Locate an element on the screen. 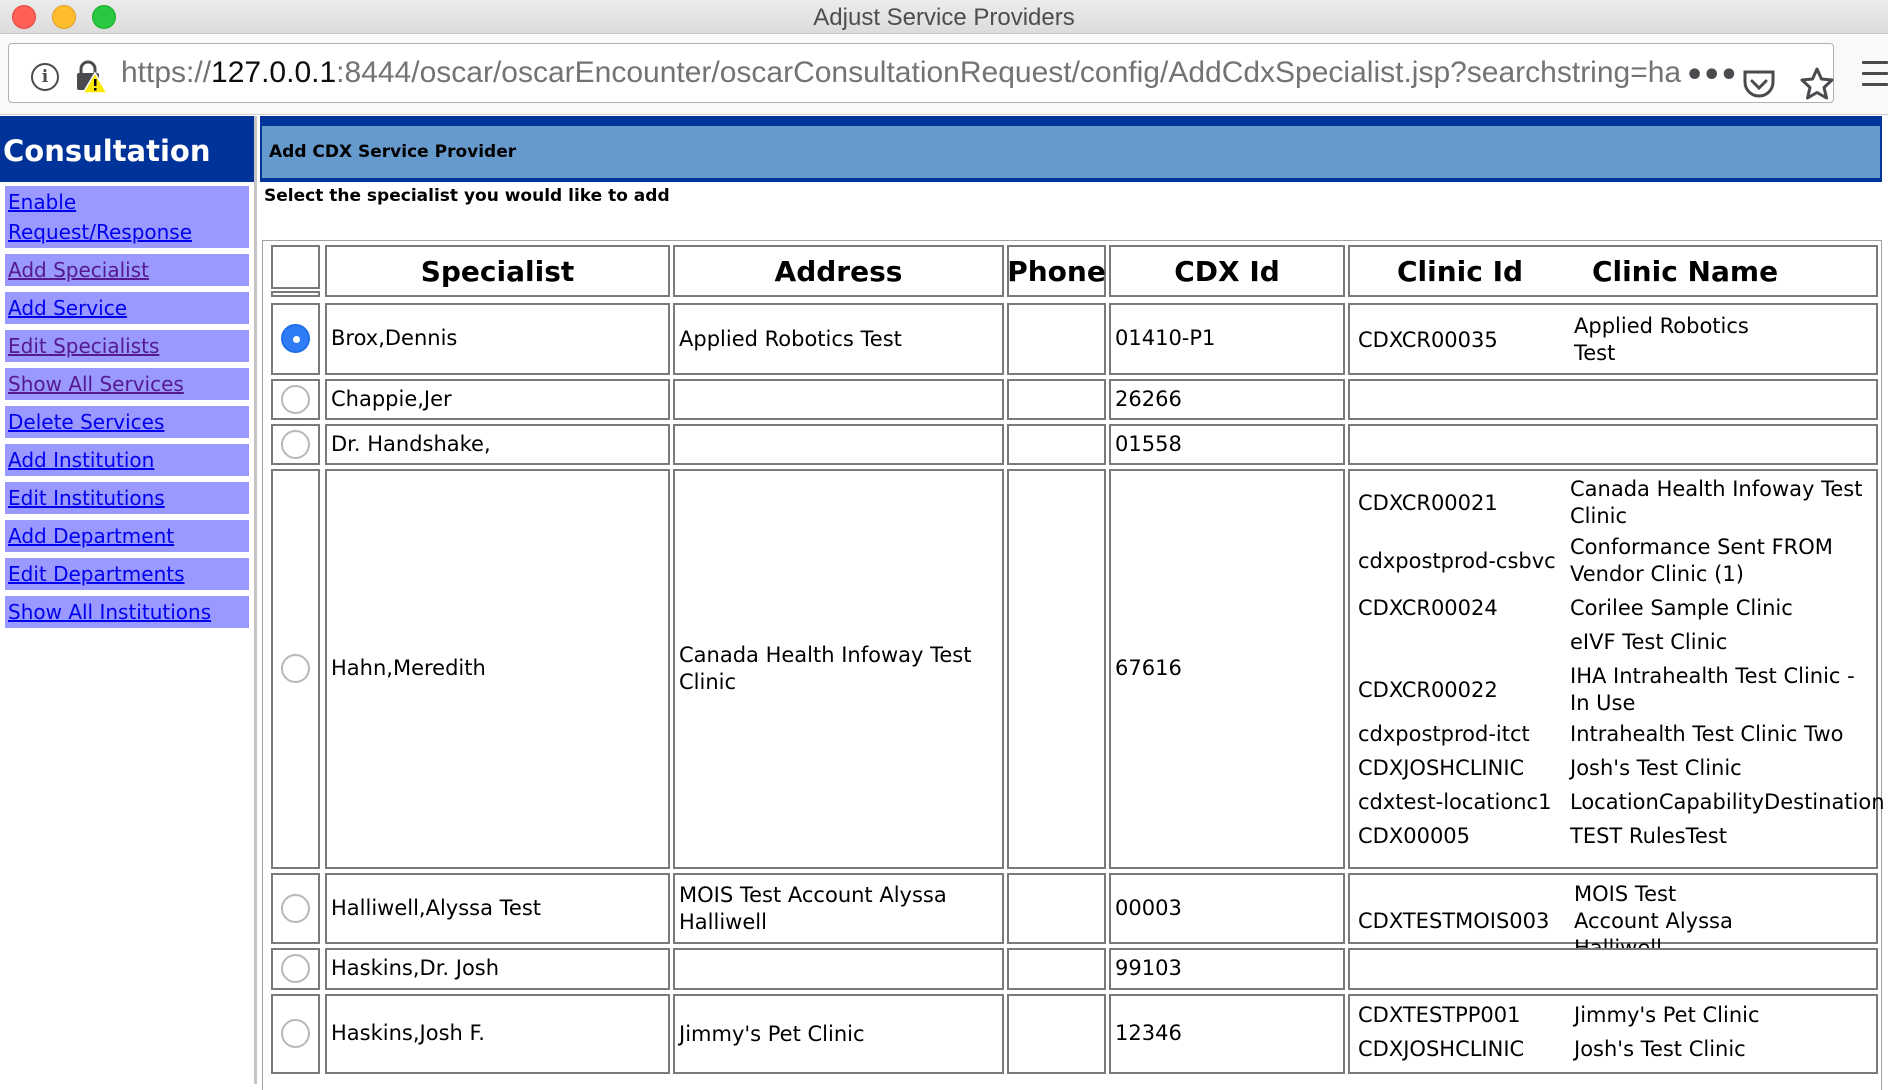  specialist-name: Brox,Dennis is located at coordinates (394, 338).